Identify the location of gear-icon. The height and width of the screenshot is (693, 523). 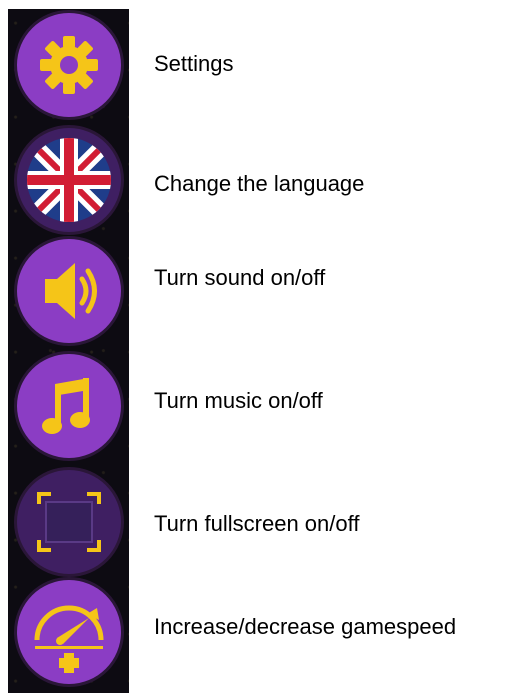
(69, 65).